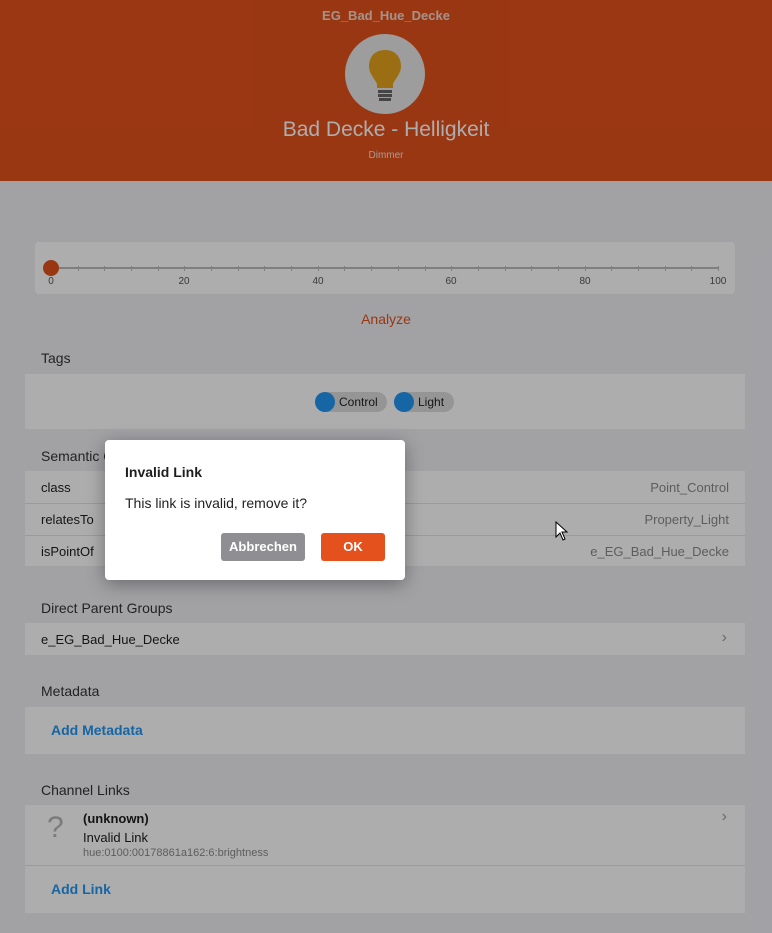 The height and width of the screenshot is (933, 772). Describe the element at coordinates (353, 547) in the screenshot. I see `ok-button: OK` at that location.